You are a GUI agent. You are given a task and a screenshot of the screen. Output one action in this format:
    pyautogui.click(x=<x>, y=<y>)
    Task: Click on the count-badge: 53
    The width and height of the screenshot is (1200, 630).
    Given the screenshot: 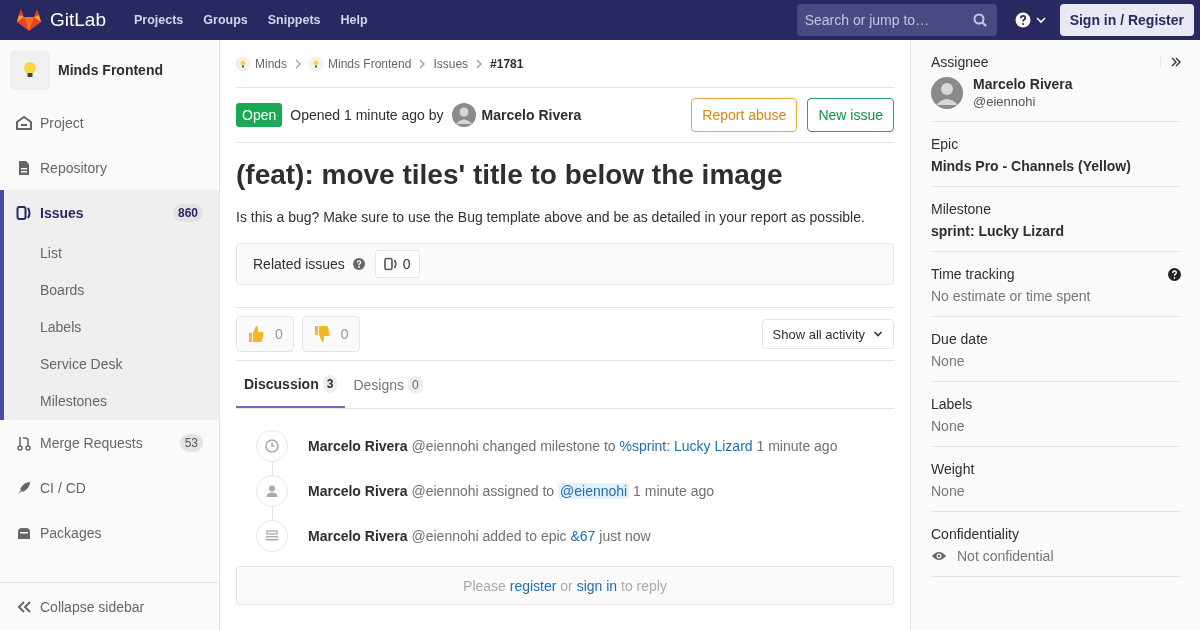 What is the action you would take?
    pyautogui.click(x=191, y=442)
    